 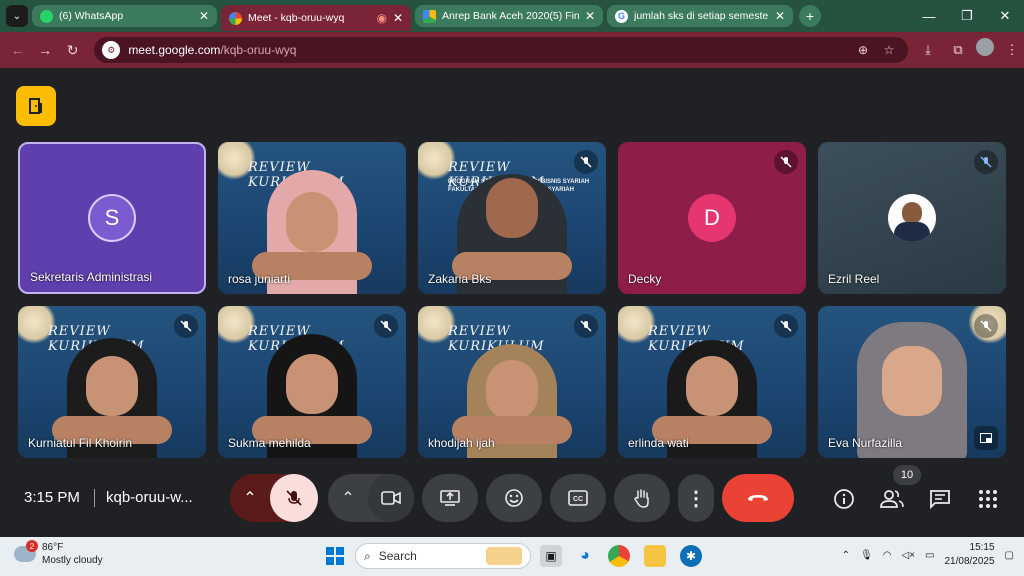 What do you see at coordinates (58, 553) in the screenshot?
I see `weather-widget: 2 86°F Mostly cloudy` at bounding box center [58, 553].